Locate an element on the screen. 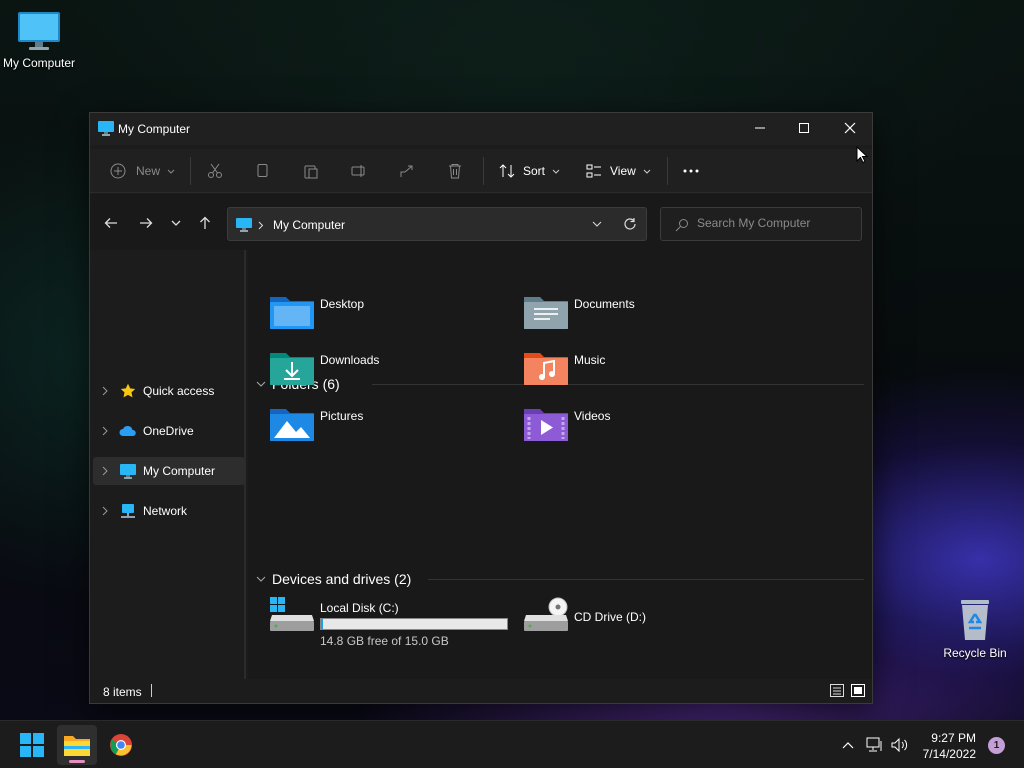  start-button is located at coordinates (32, 745).